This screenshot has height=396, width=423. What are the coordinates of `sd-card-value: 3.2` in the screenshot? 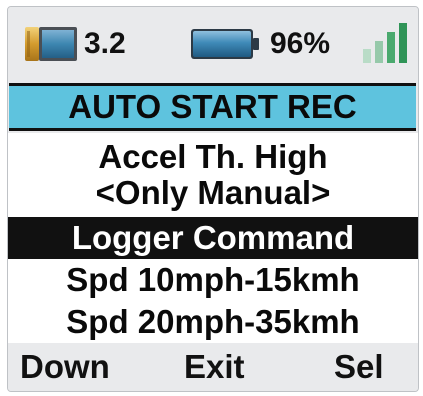 It's located at (105, 43).